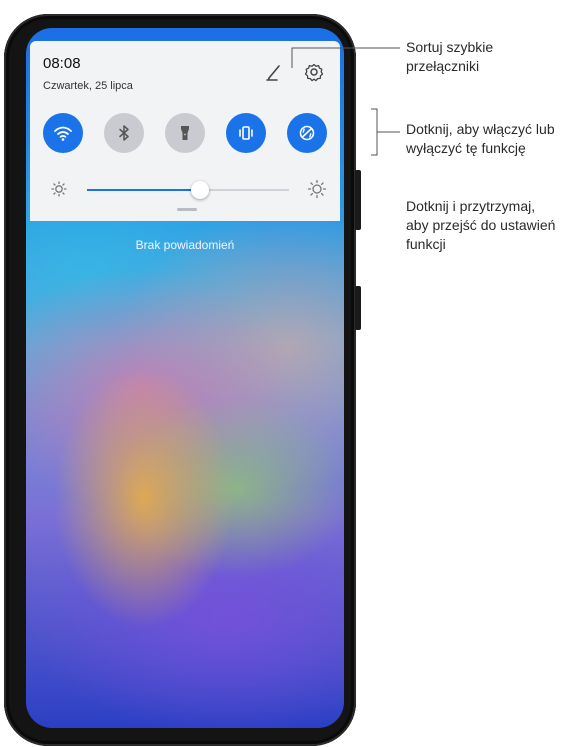  I want to click on leader-toggles-bracket, so click(374, 132).